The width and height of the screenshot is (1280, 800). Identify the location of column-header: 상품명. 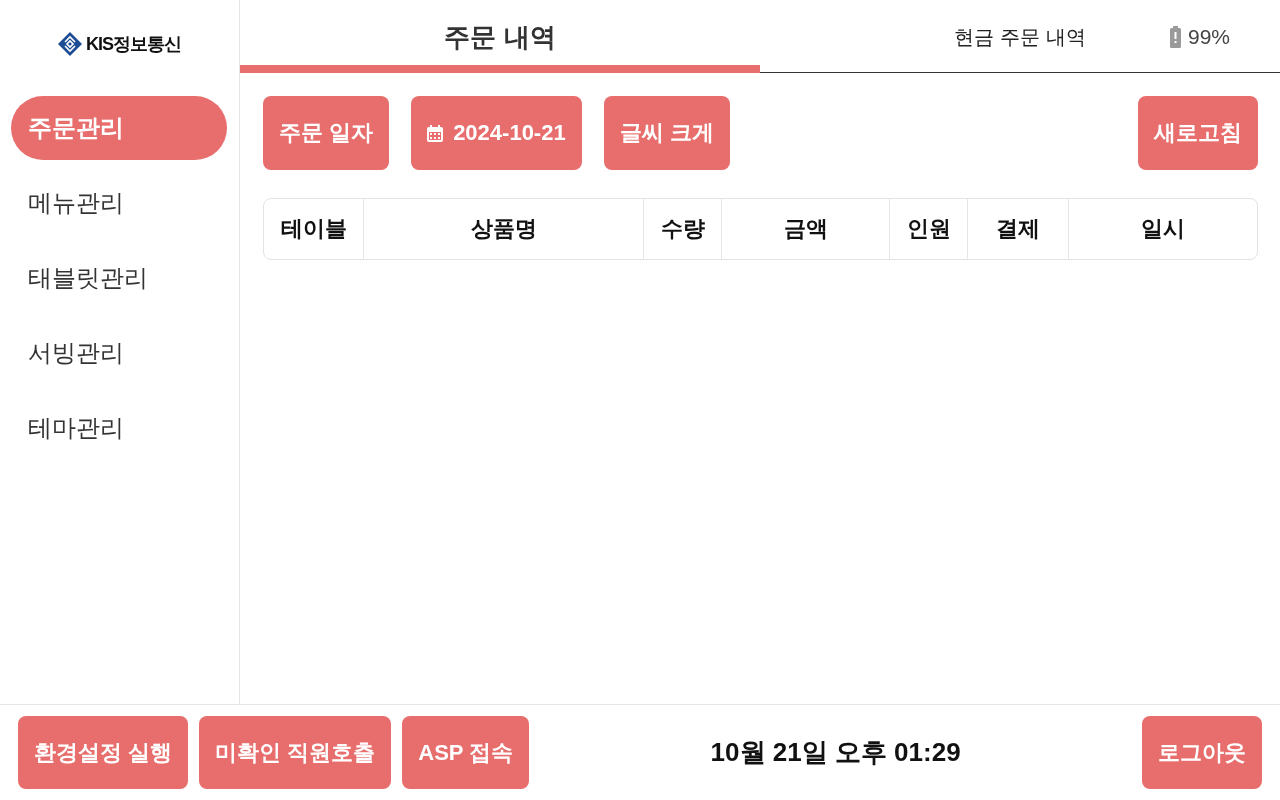
(503, 229).